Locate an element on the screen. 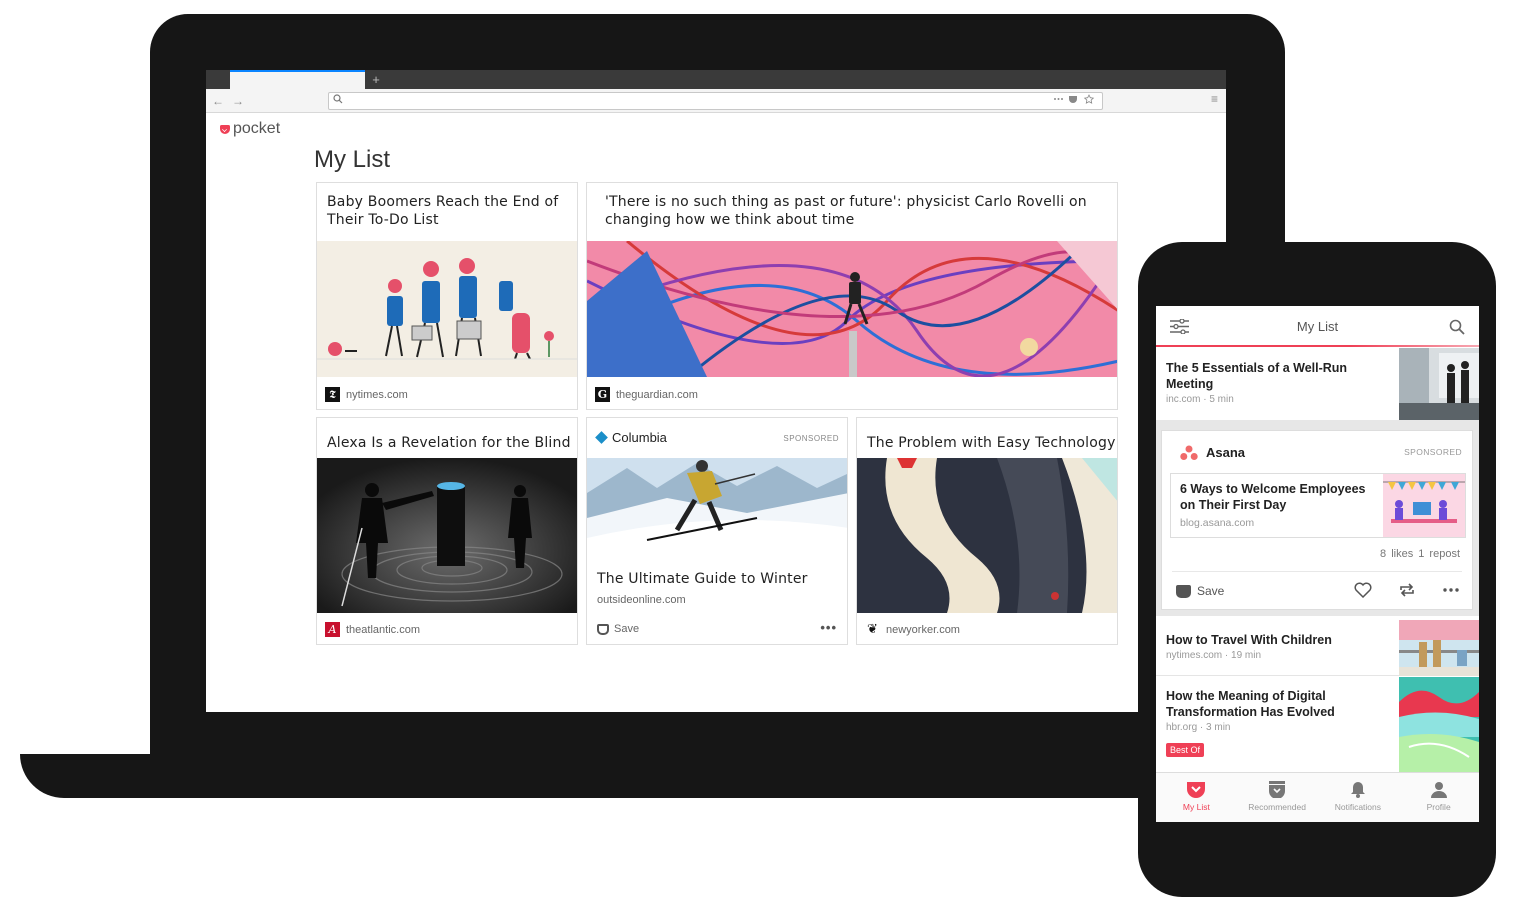 The width and height of the screenshot is (1516, 922). sponsor-brand: Columbia is located at coordinates (631, 437).